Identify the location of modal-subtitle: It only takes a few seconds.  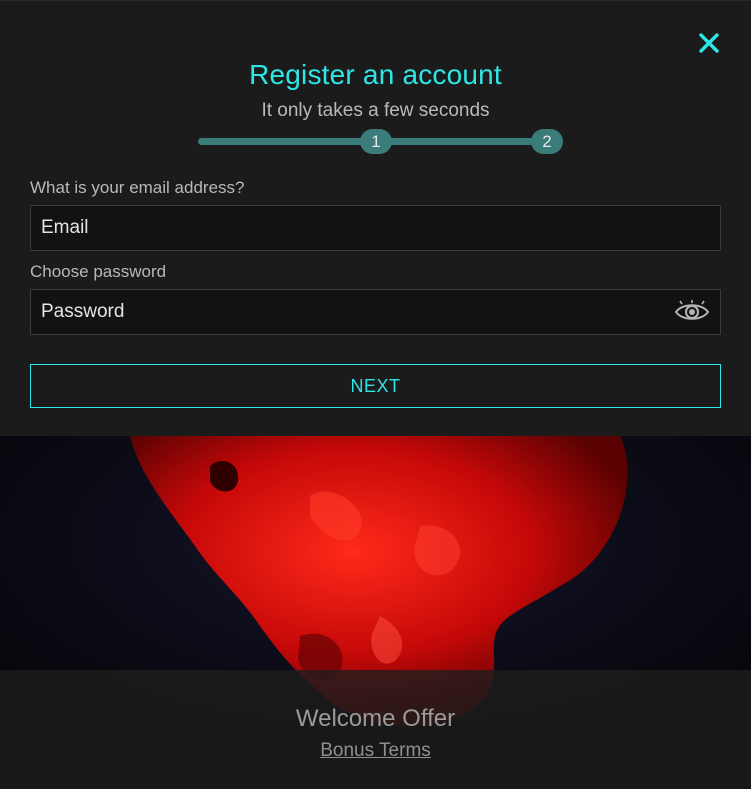
(375, 110).